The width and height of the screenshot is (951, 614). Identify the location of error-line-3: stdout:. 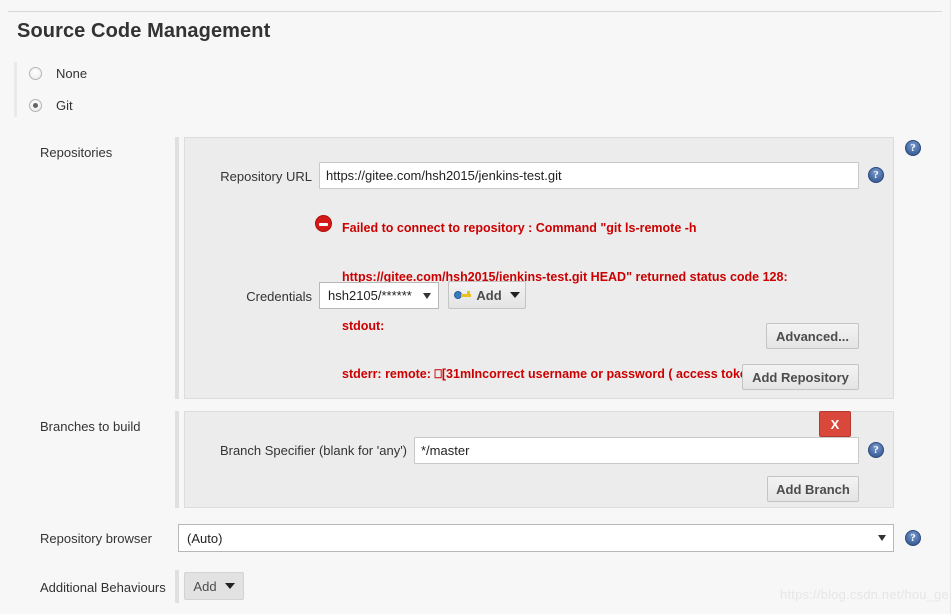
(363, 325).